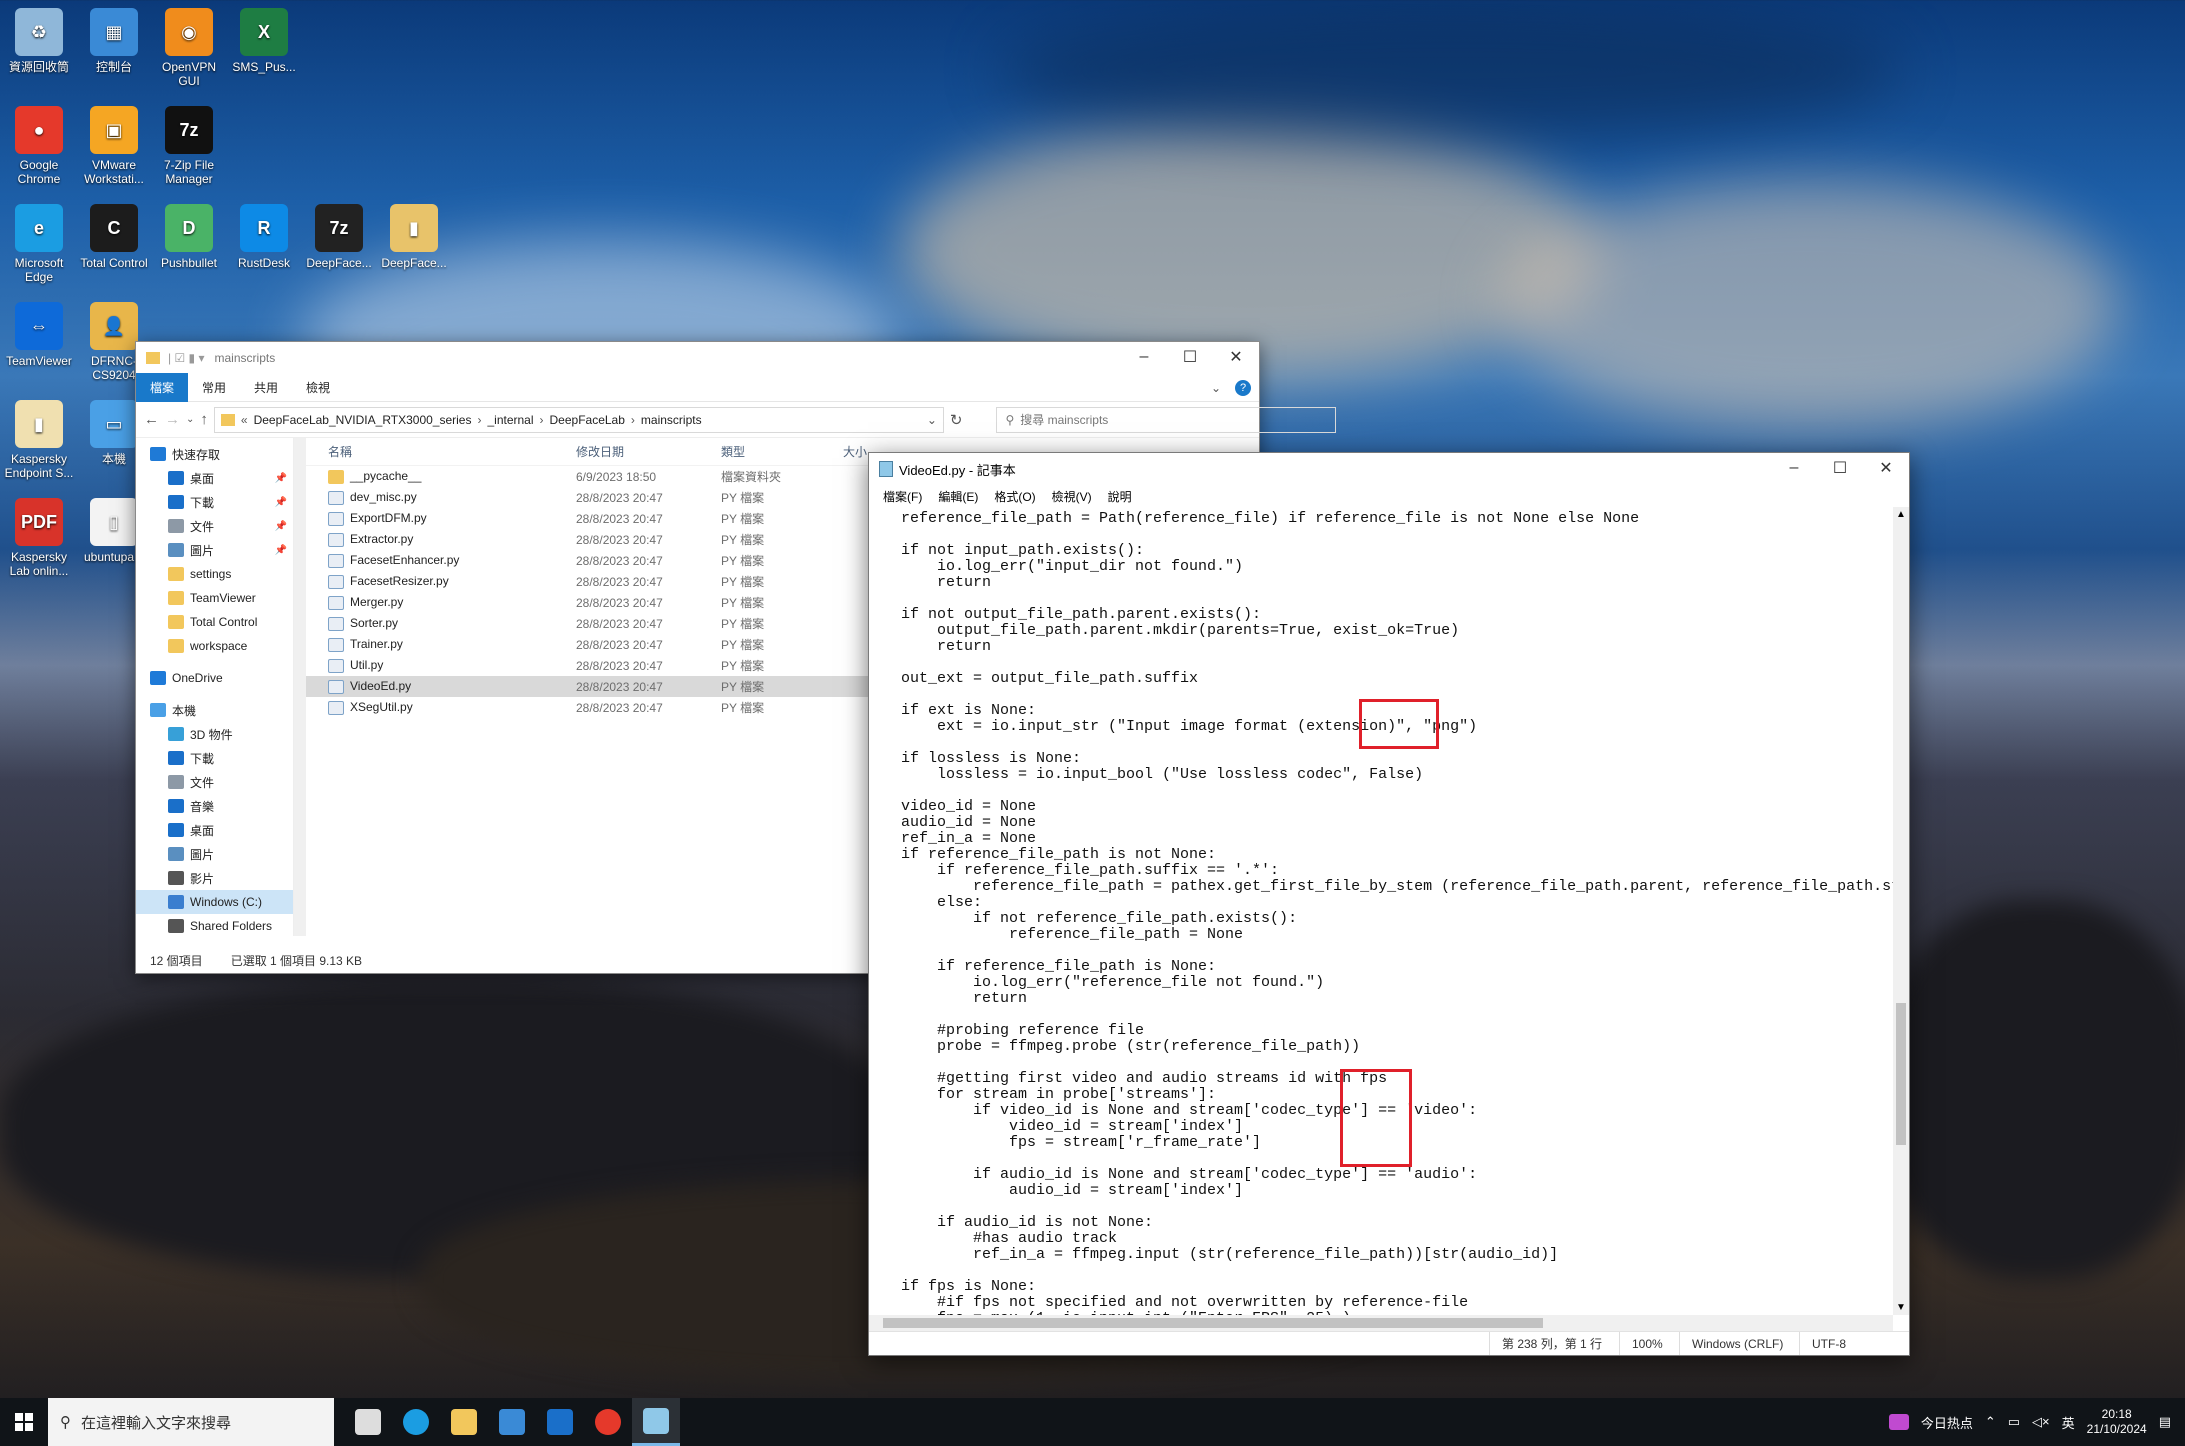 This screenshot has height=1446, width=2185. What do you see at coordinates (214, 758) in the screenshot?
I see `nav-item: 下載` at bounding box center [214, 758].